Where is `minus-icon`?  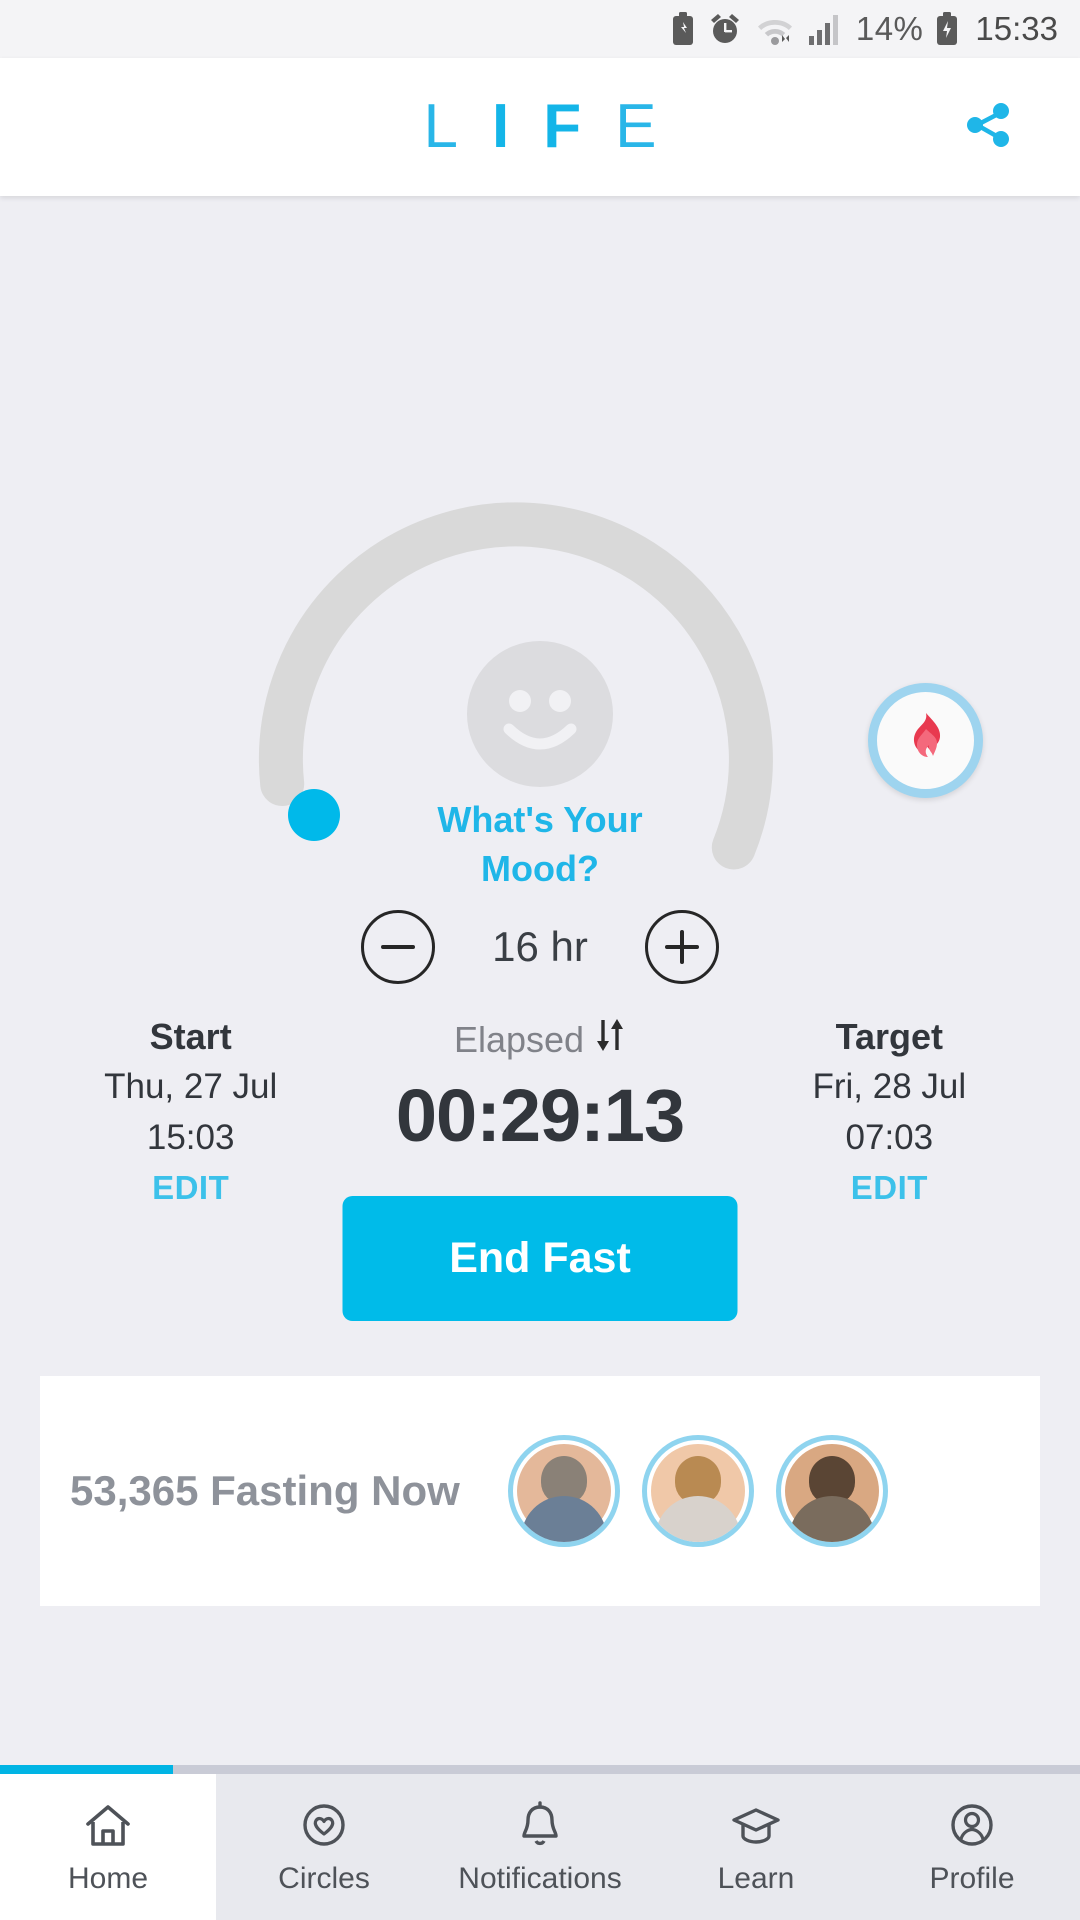
minus-icon is located at coordinates (398, 947).